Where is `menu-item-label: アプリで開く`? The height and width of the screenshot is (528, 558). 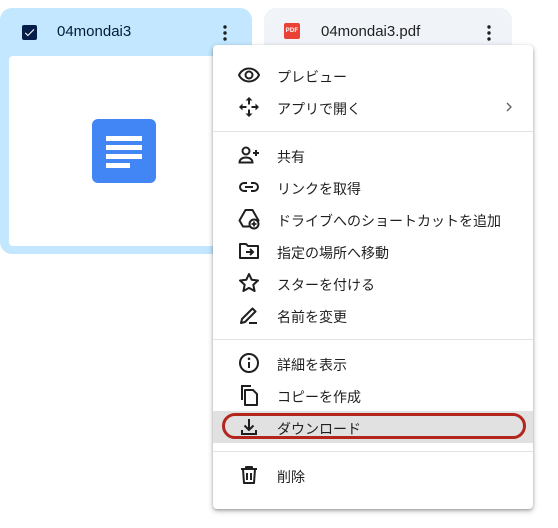 menu-item-label: アプリで開く is located at coordinates (319, 109).